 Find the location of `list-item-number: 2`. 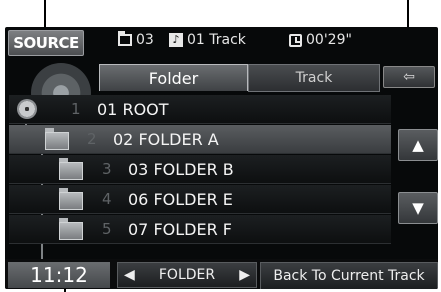

list-item-number: 2 is located at coordinates (92, 139).